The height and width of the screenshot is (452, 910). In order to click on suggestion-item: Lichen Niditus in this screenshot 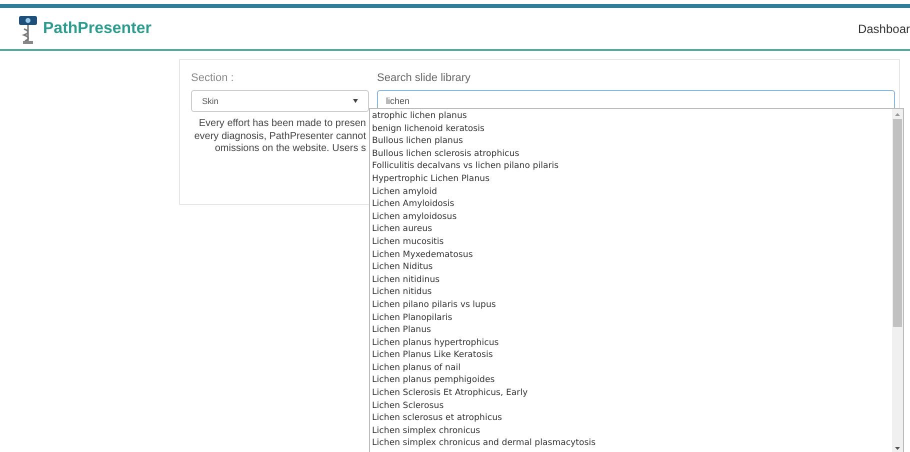, I will do `click(631, 267)`.